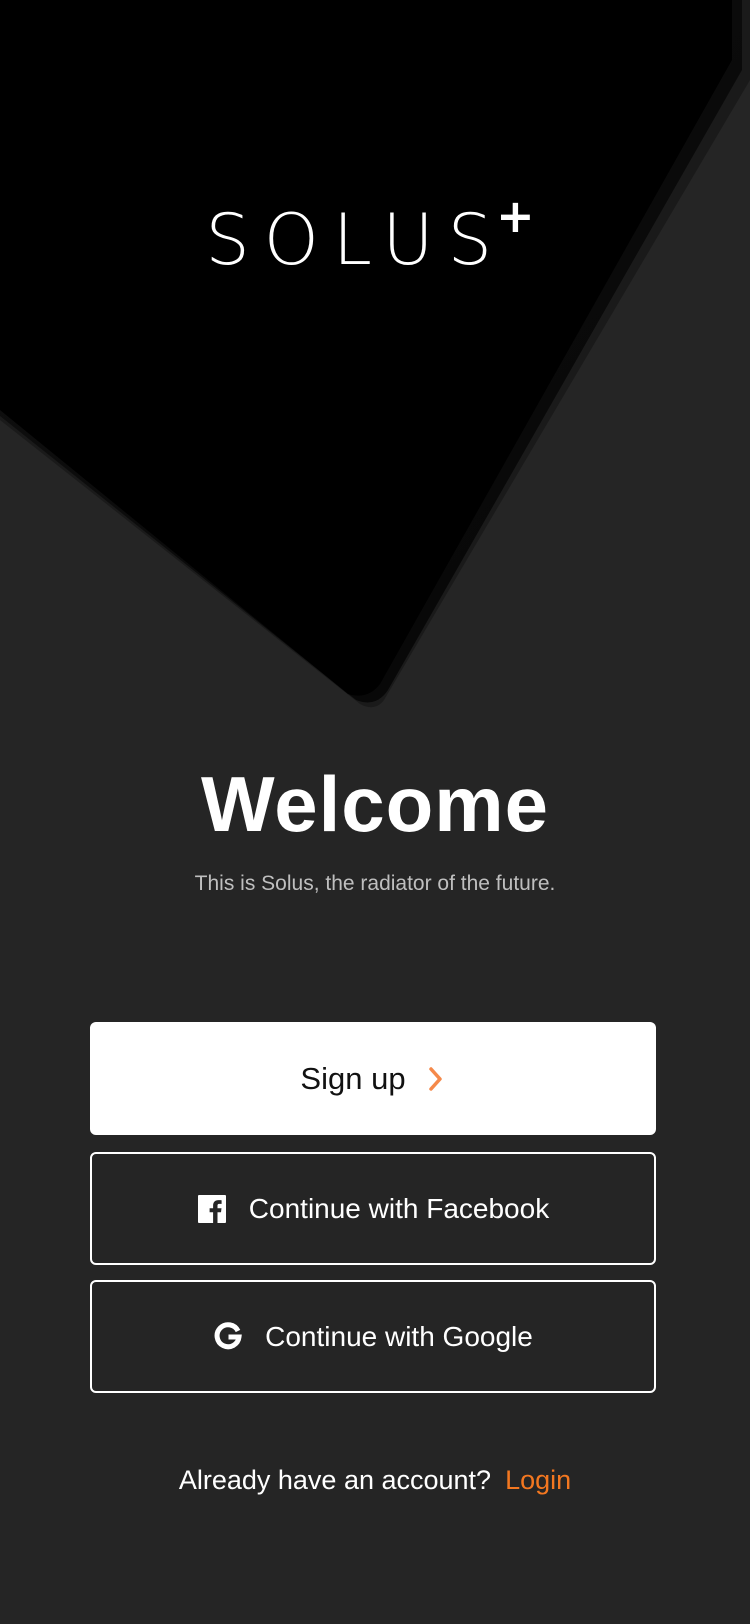 This screenshot has width=750, height=1624. I want to click on login-prompt: Already have an account? Login, so click(375, 1480).